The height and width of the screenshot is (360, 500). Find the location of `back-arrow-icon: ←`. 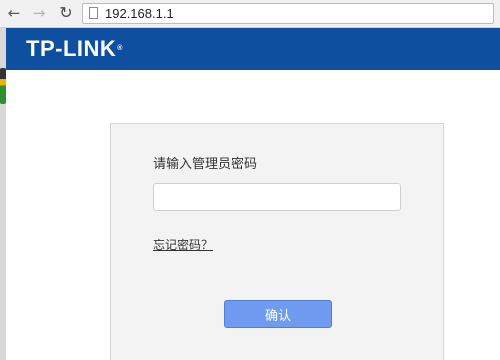

back-arrow-icon: ← is located at coordinates (14, 13).